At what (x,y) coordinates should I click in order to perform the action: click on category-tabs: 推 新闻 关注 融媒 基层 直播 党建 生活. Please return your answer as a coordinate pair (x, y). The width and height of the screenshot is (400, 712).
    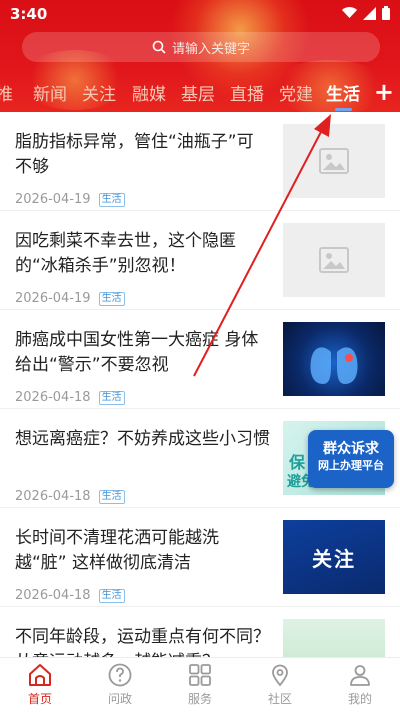
    Looking at the image, I should click on (200, 91).